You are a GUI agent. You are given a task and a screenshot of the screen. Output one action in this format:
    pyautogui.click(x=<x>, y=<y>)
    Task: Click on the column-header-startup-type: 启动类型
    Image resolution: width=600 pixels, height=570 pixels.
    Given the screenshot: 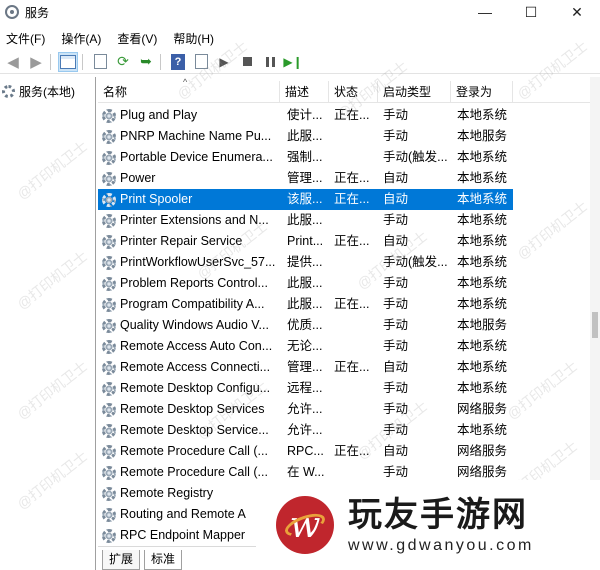 What is the action you would take?
    pyautogui.click(x=414, y=92)
    